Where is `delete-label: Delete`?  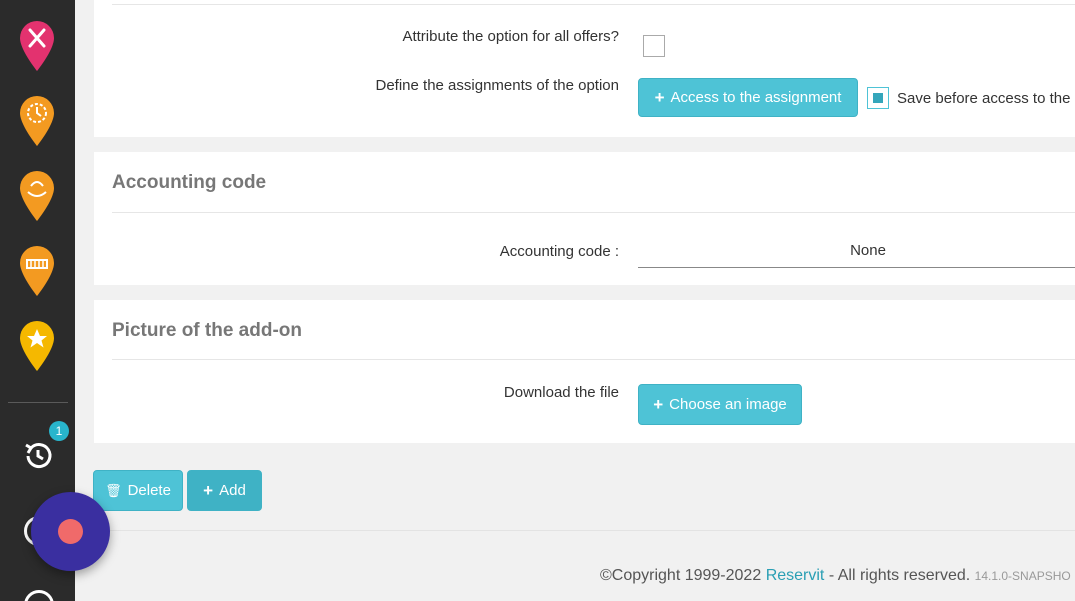 delete-label: Delete is located at coordinates (149, 490).